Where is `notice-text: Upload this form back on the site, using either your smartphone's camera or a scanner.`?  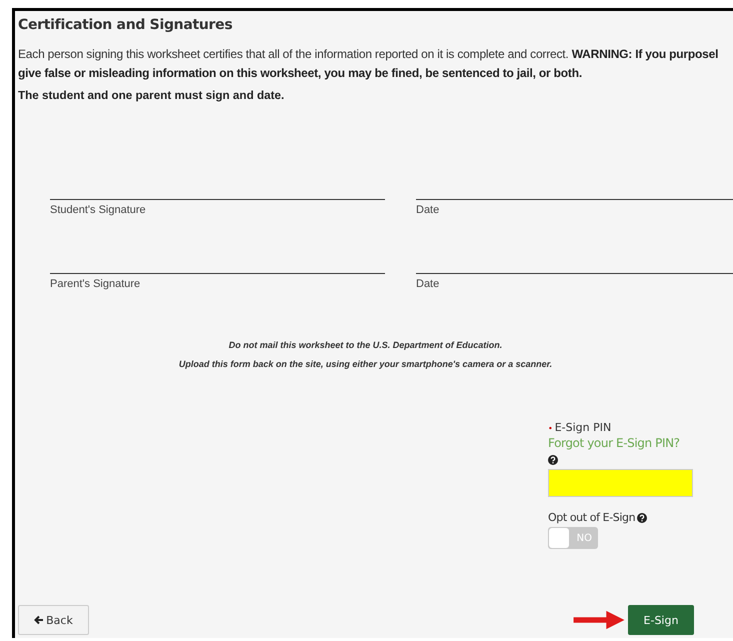
notice-text: Upload this form back on the site, using either your smartphone's camera or a scanner. is located at coordinates (365, 364).